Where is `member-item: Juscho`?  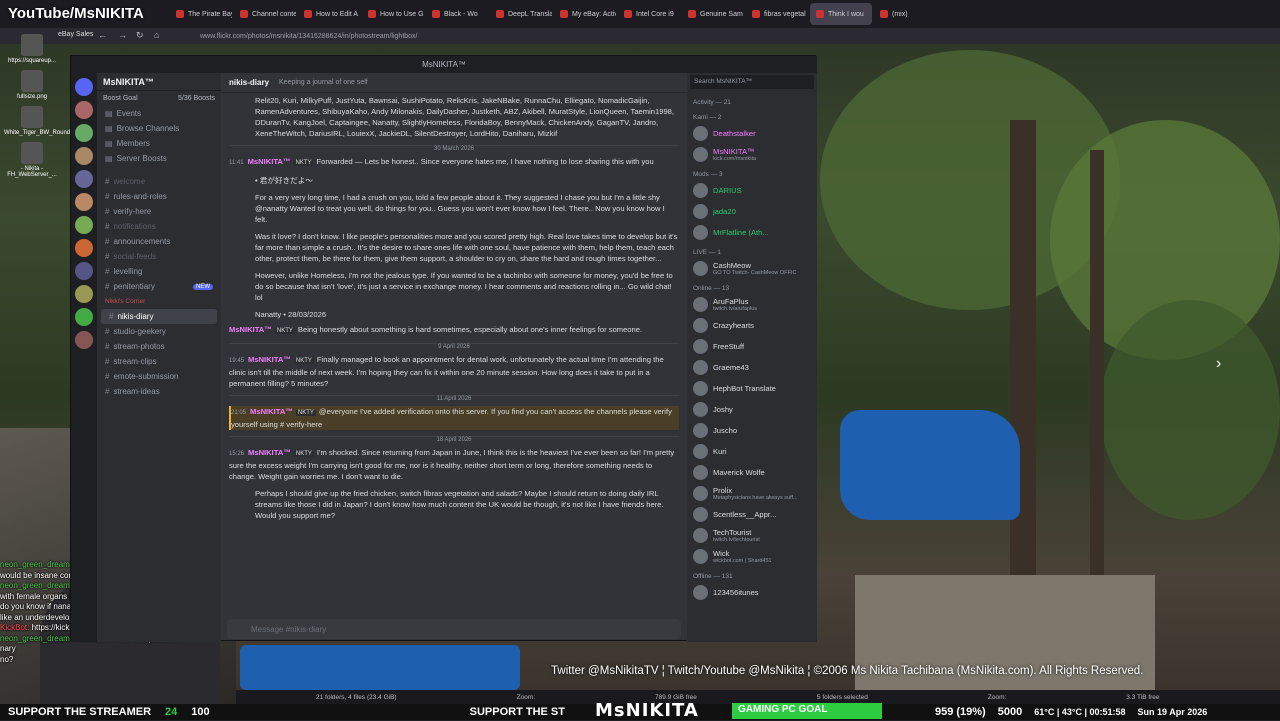
member-item: Juscho is located at coordinates (752, 430).